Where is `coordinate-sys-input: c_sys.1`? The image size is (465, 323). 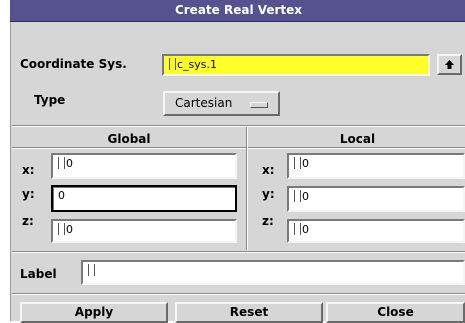
coordinate-sys-input: c_sys.1 is located at coordinates (296, 65).